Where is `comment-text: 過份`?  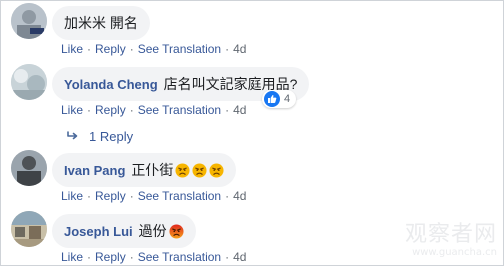 comment-text: 過份 is located at coordinates (161, 231).